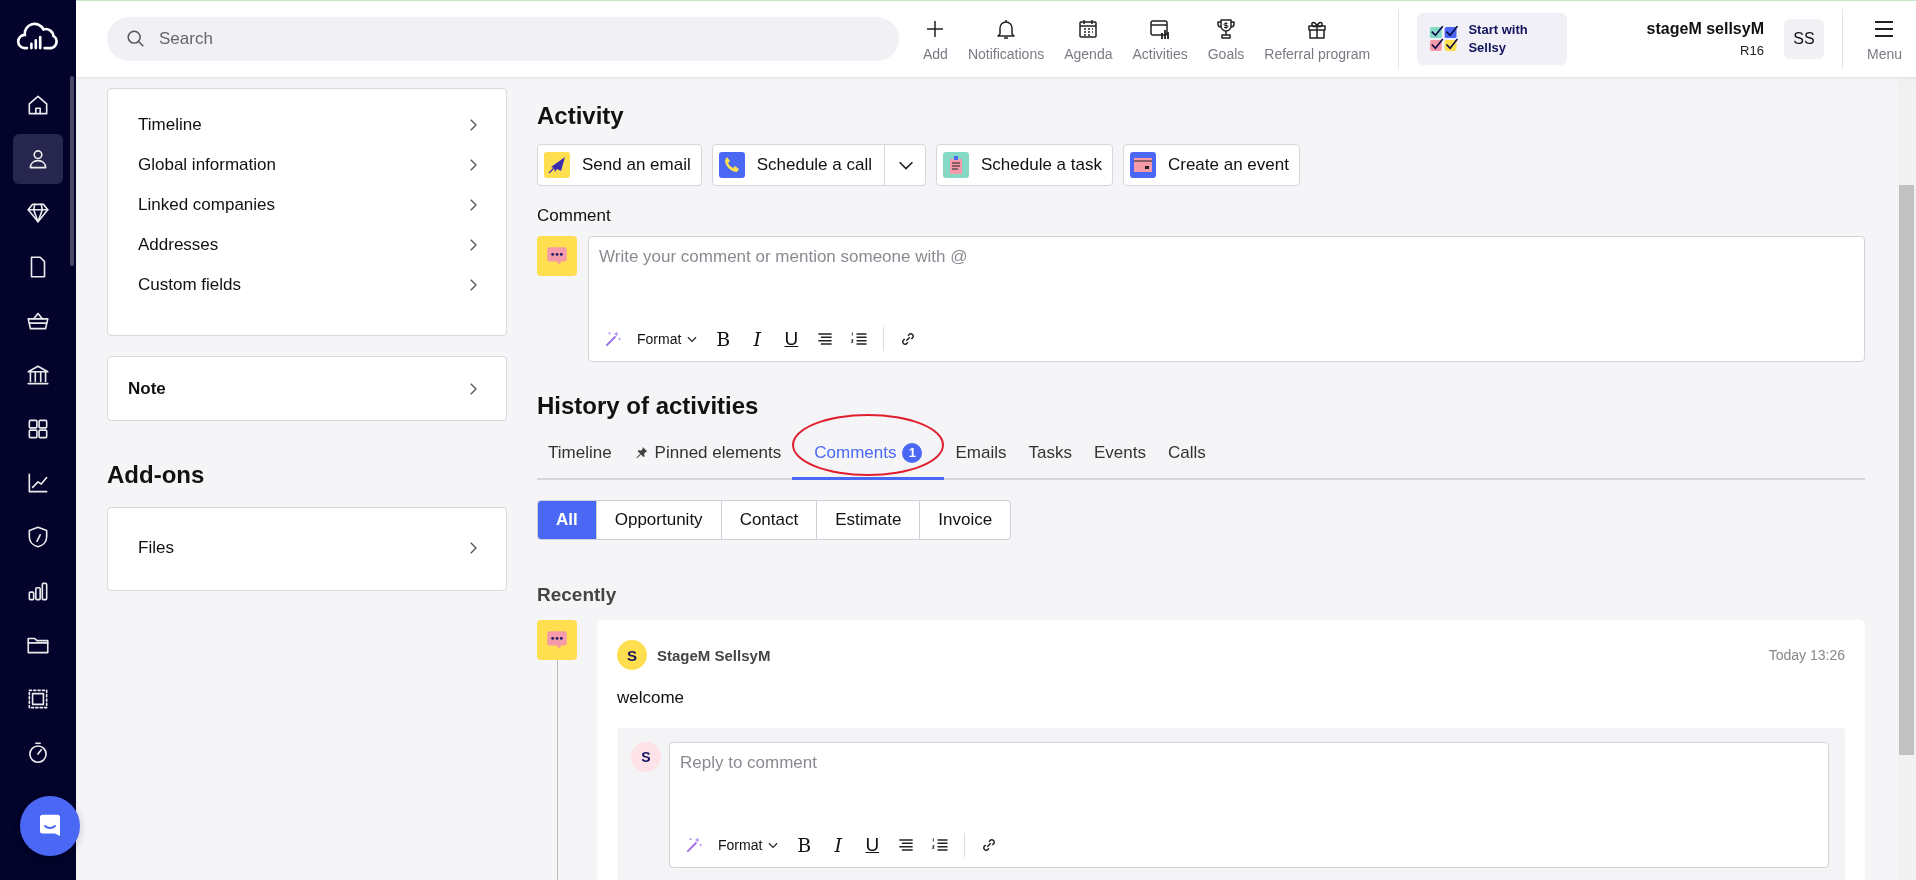 This screenshot has width=1916, height=880. I want to click on search-icon, so click(136, 39).